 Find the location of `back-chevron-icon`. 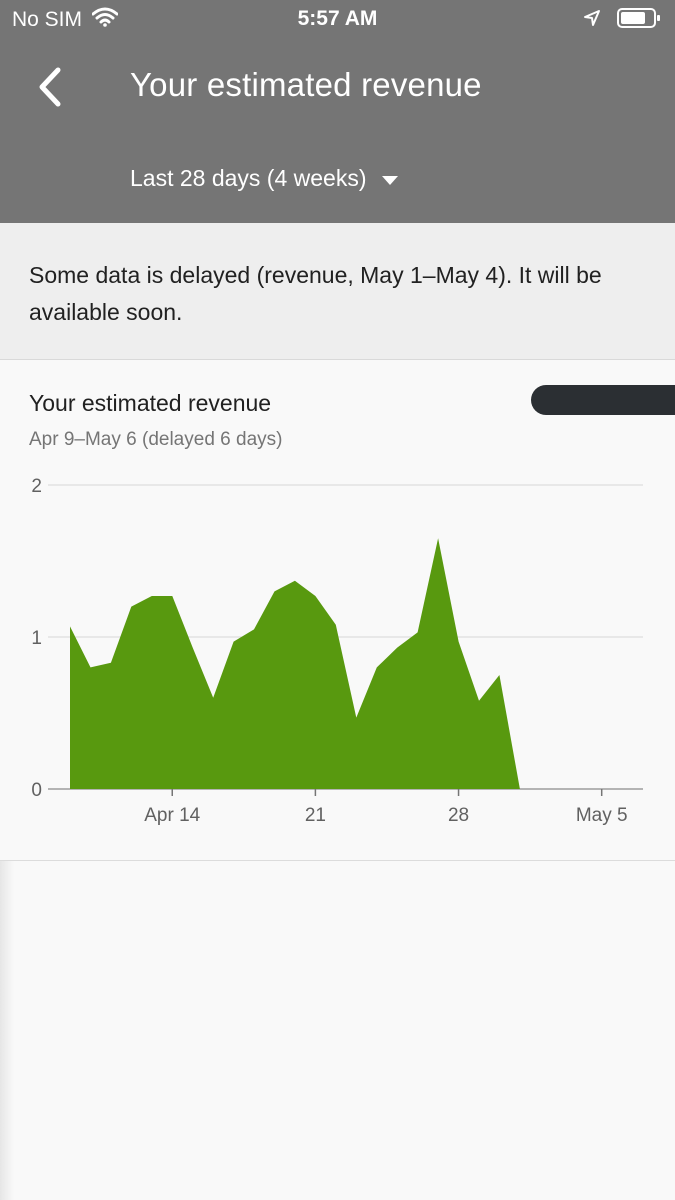

back-chevron-icon is located at coordinates (50, 87).